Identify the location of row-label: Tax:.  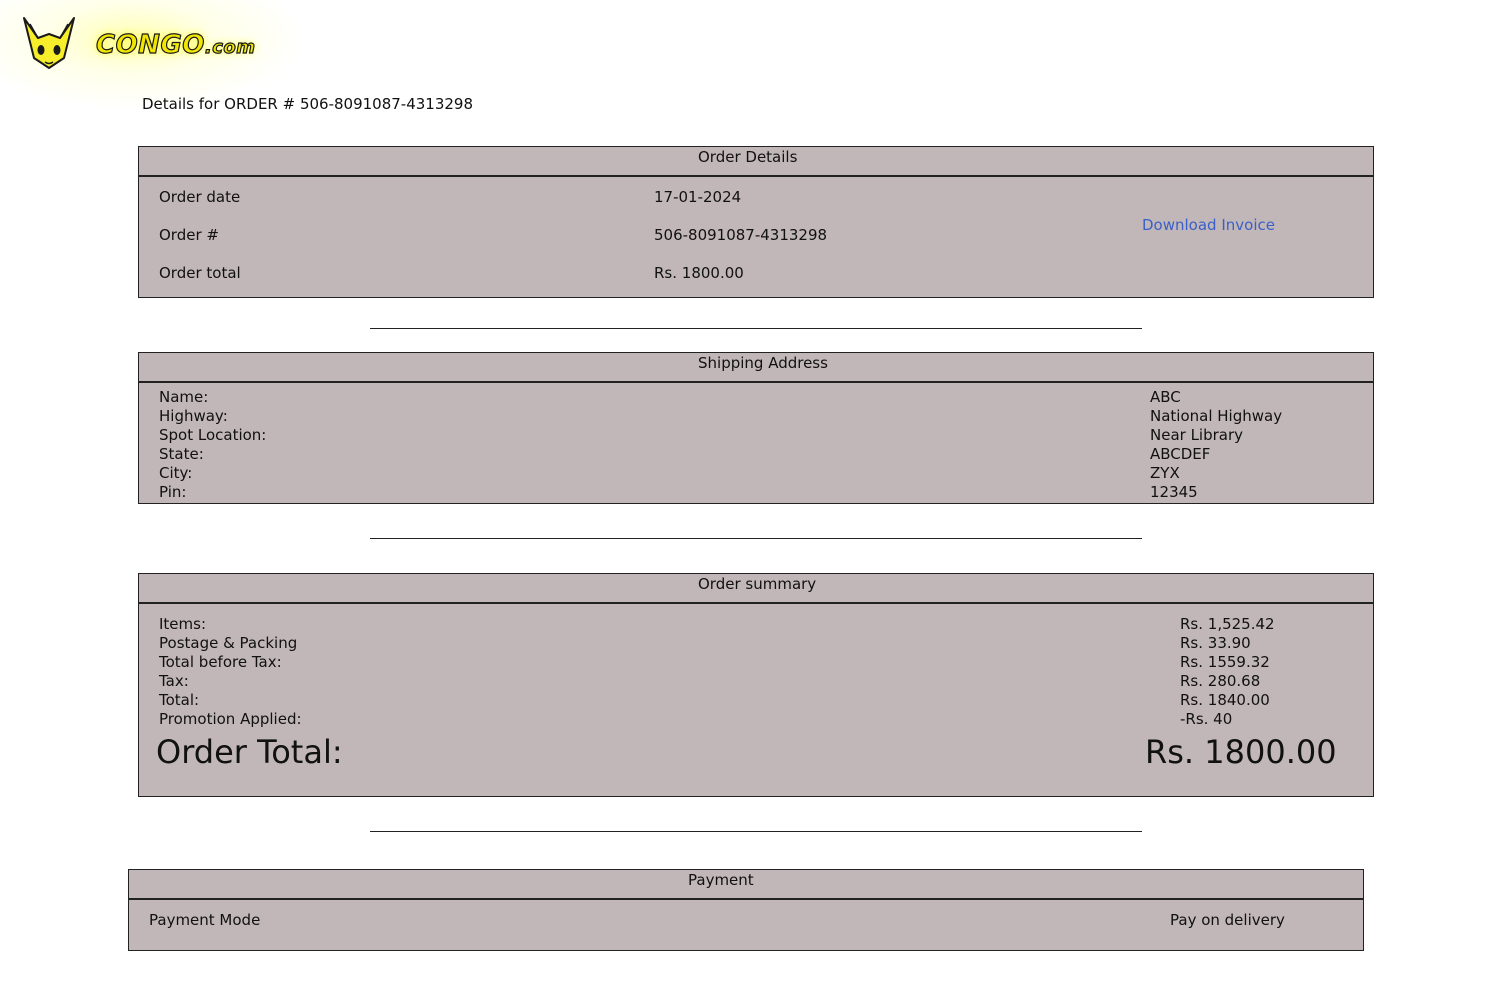
(174, 681).